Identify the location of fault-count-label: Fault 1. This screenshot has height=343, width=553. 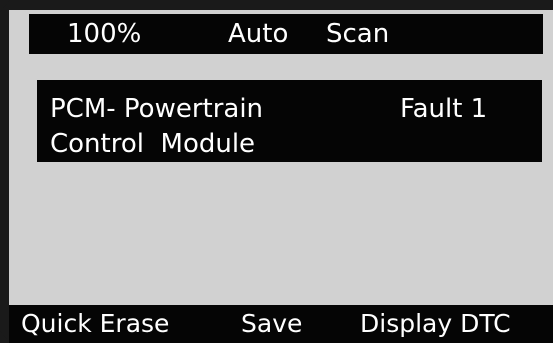
(444, 109).